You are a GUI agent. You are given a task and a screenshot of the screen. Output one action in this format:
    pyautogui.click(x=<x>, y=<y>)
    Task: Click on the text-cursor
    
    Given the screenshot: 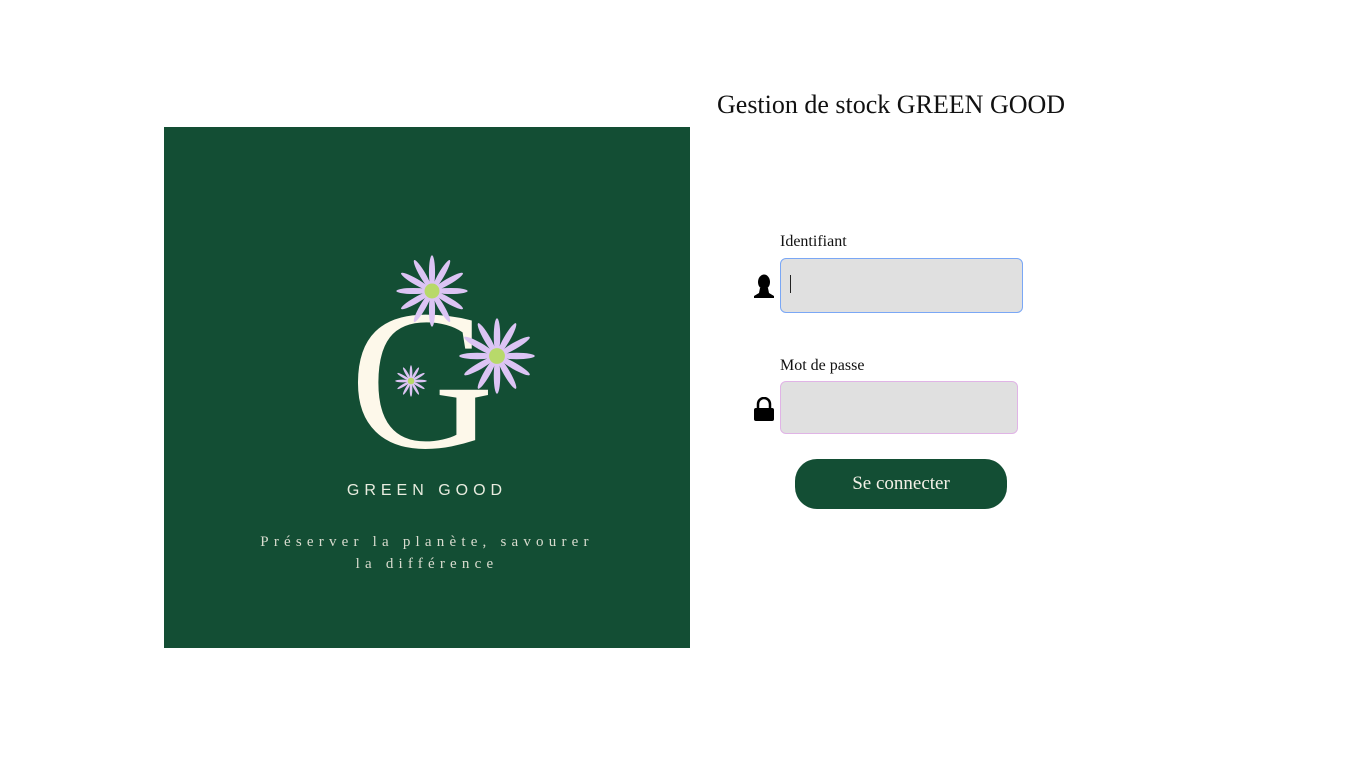 What is the action you would take?
    pyautogui.click(x=790, y=284)
    